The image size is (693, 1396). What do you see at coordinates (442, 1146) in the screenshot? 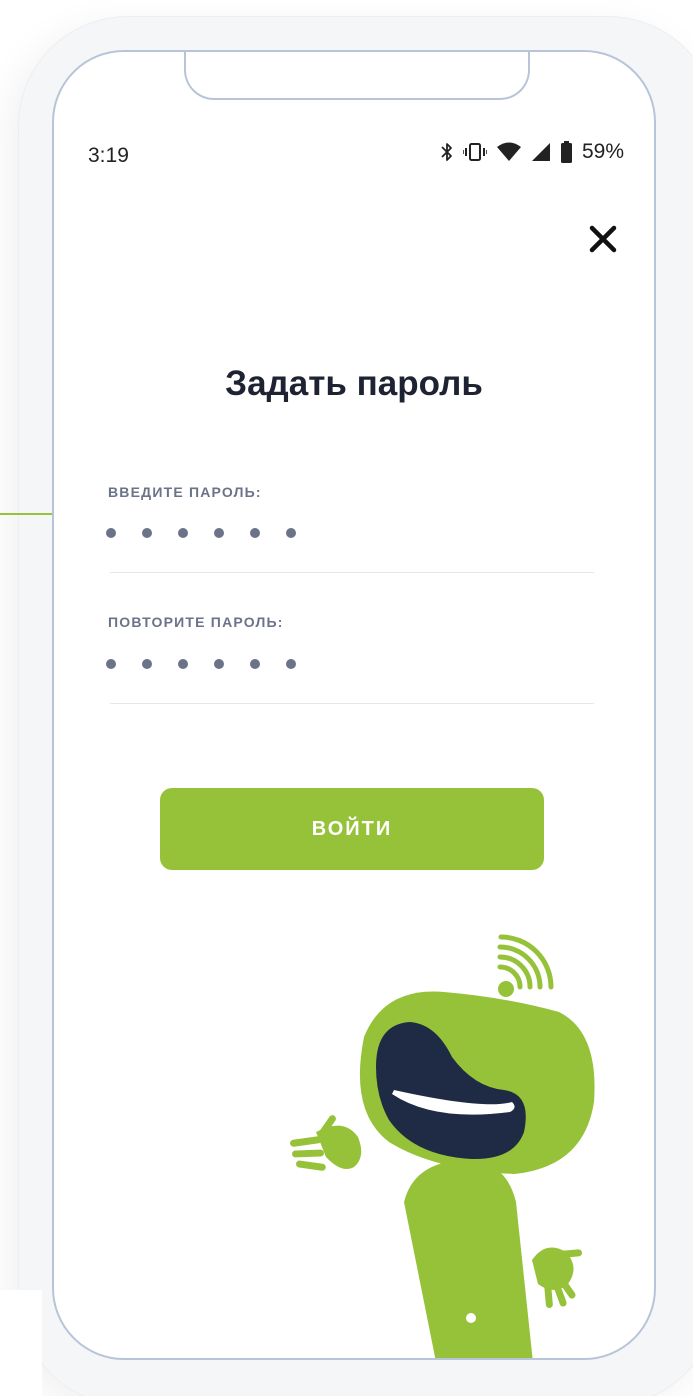
I see `mascot-illustration` at bounding box center [442, 1146].